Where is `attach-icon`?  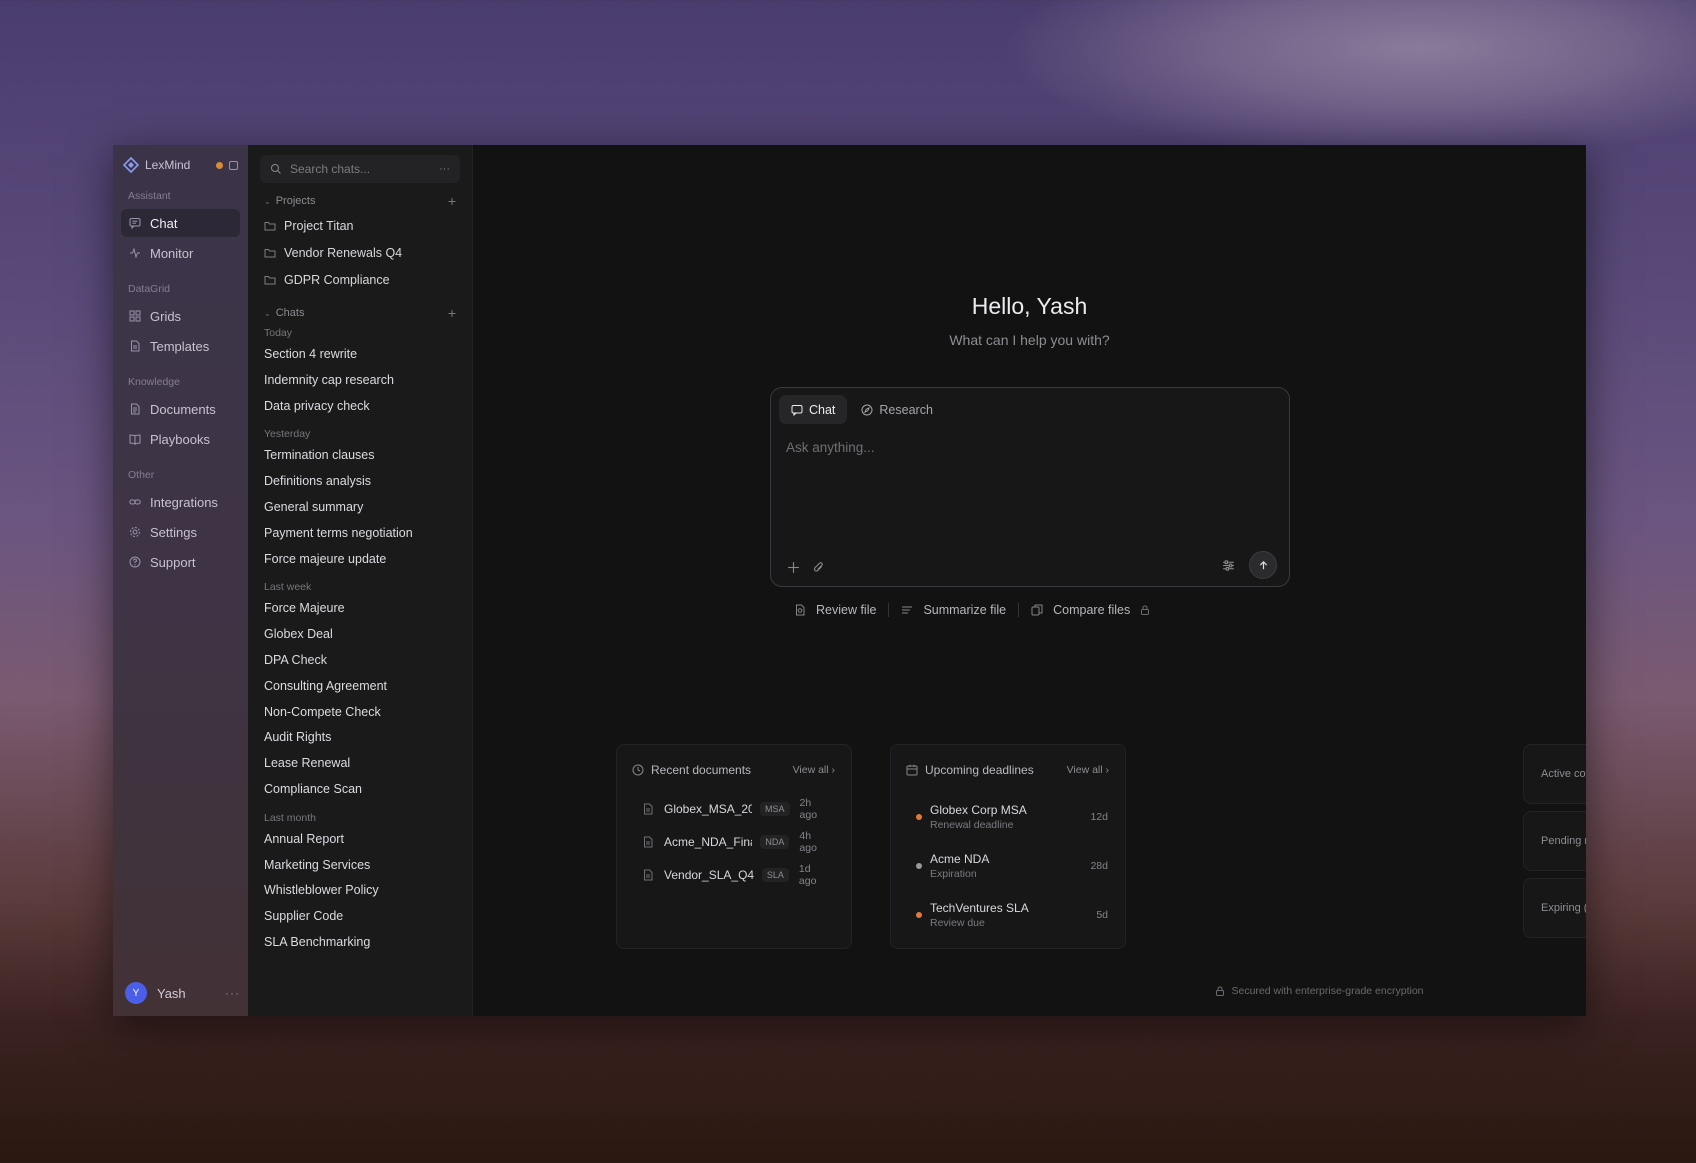 attach-icon is located at coordinates (818, 567).